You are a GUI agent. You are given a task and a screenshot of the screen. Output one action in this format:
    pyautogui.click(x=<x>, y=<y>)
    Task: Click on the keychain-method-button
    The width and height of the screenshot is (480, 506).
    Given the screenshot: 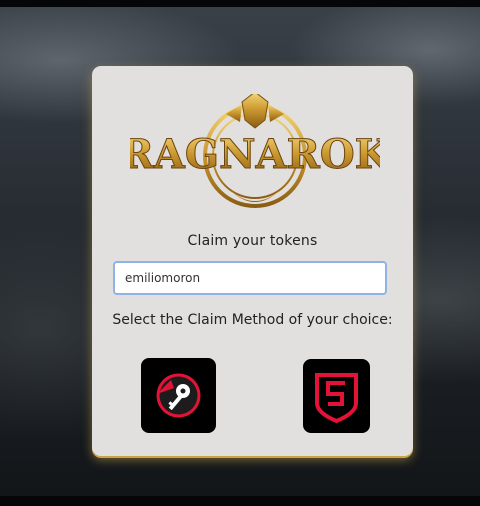 What is the action you would take?
    pyautogui.click(x=178, y=395)
    